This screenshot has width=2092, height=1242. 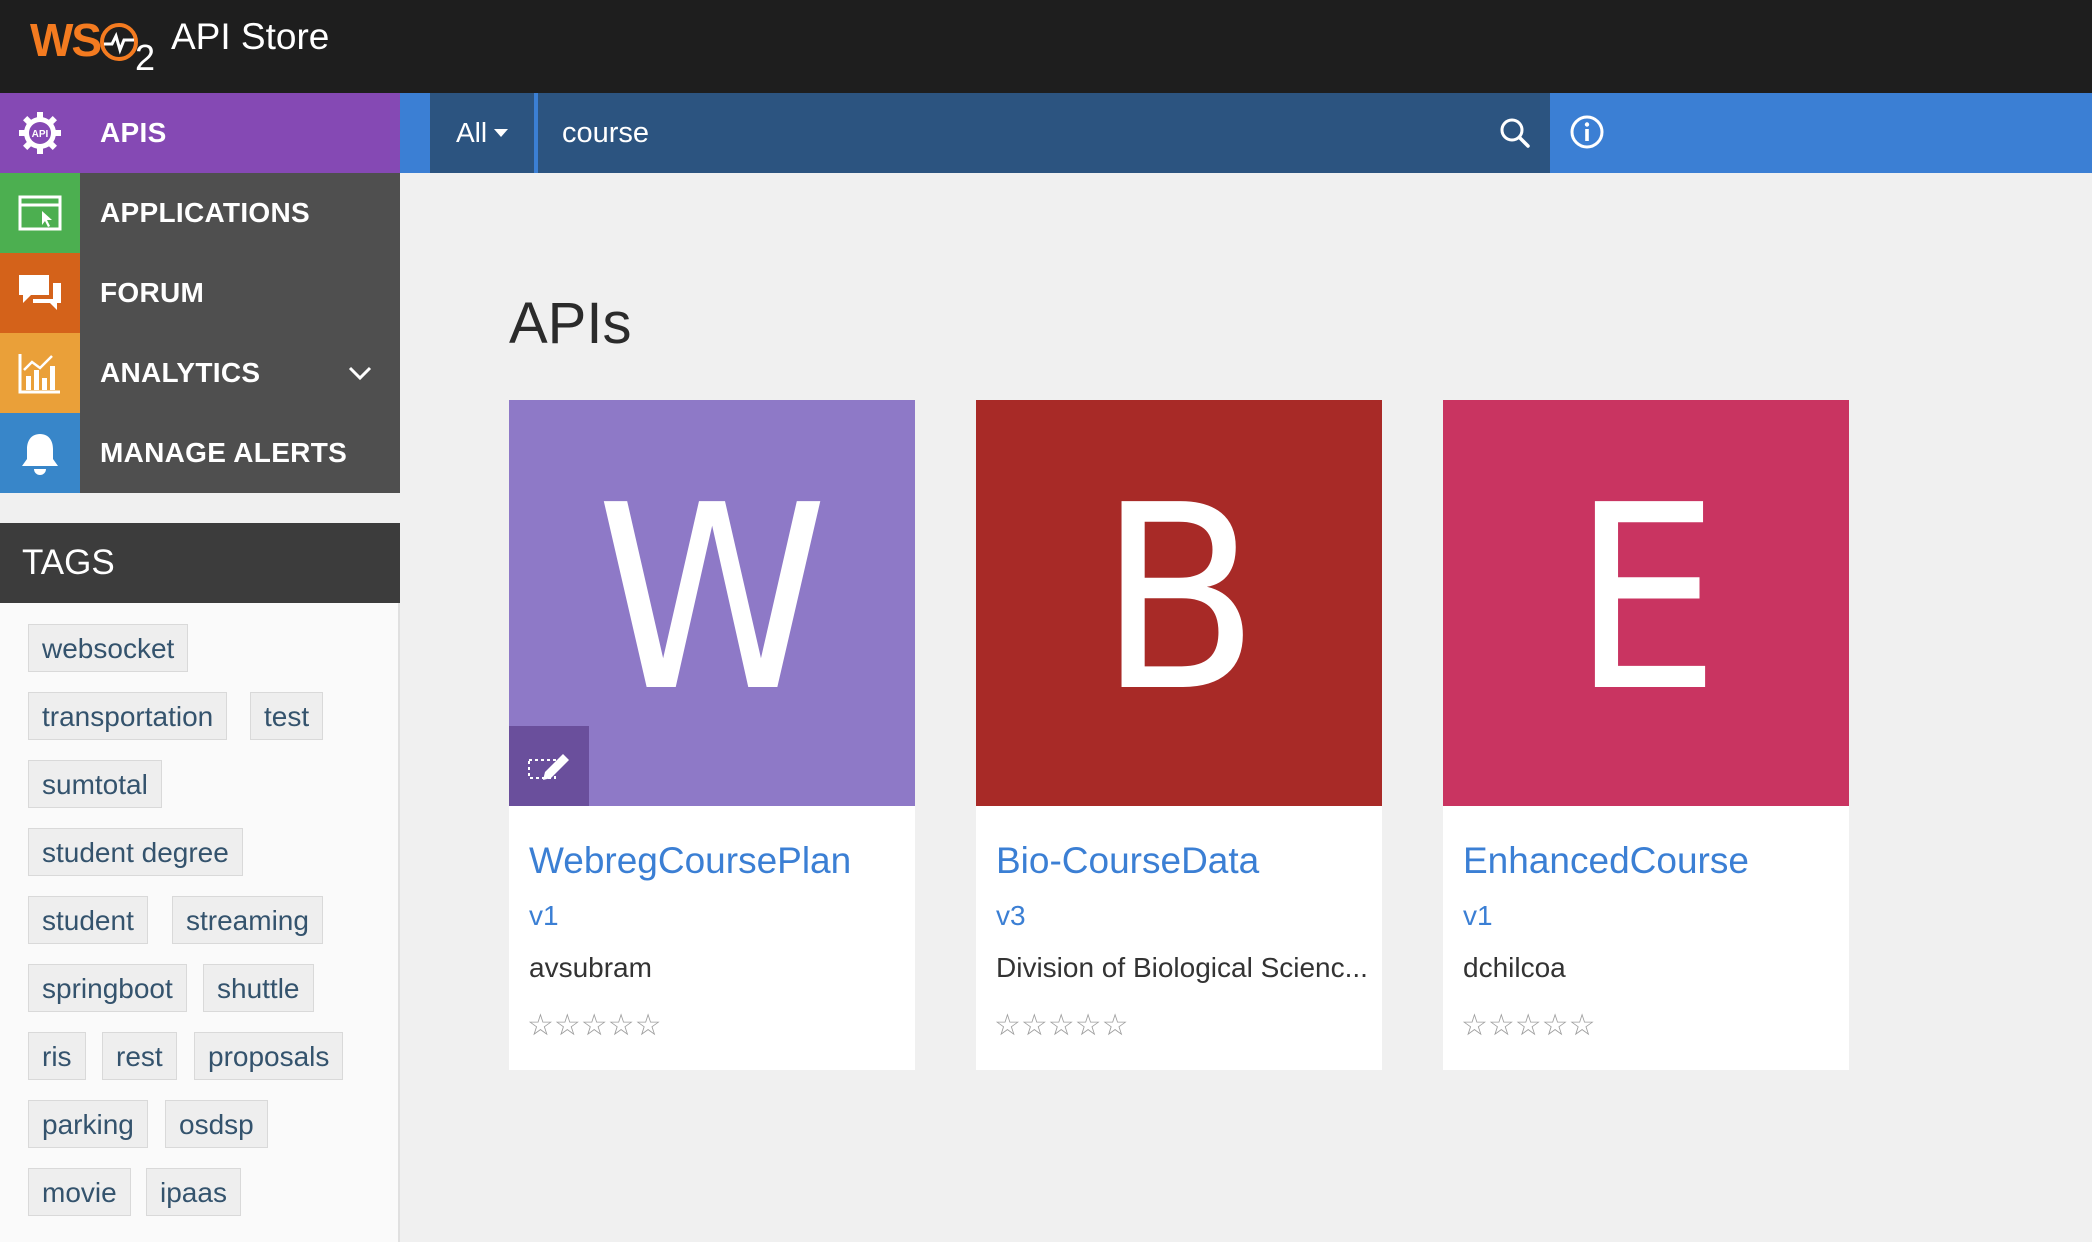 I want to click on edit-api-button, so click(x=549, y=766).